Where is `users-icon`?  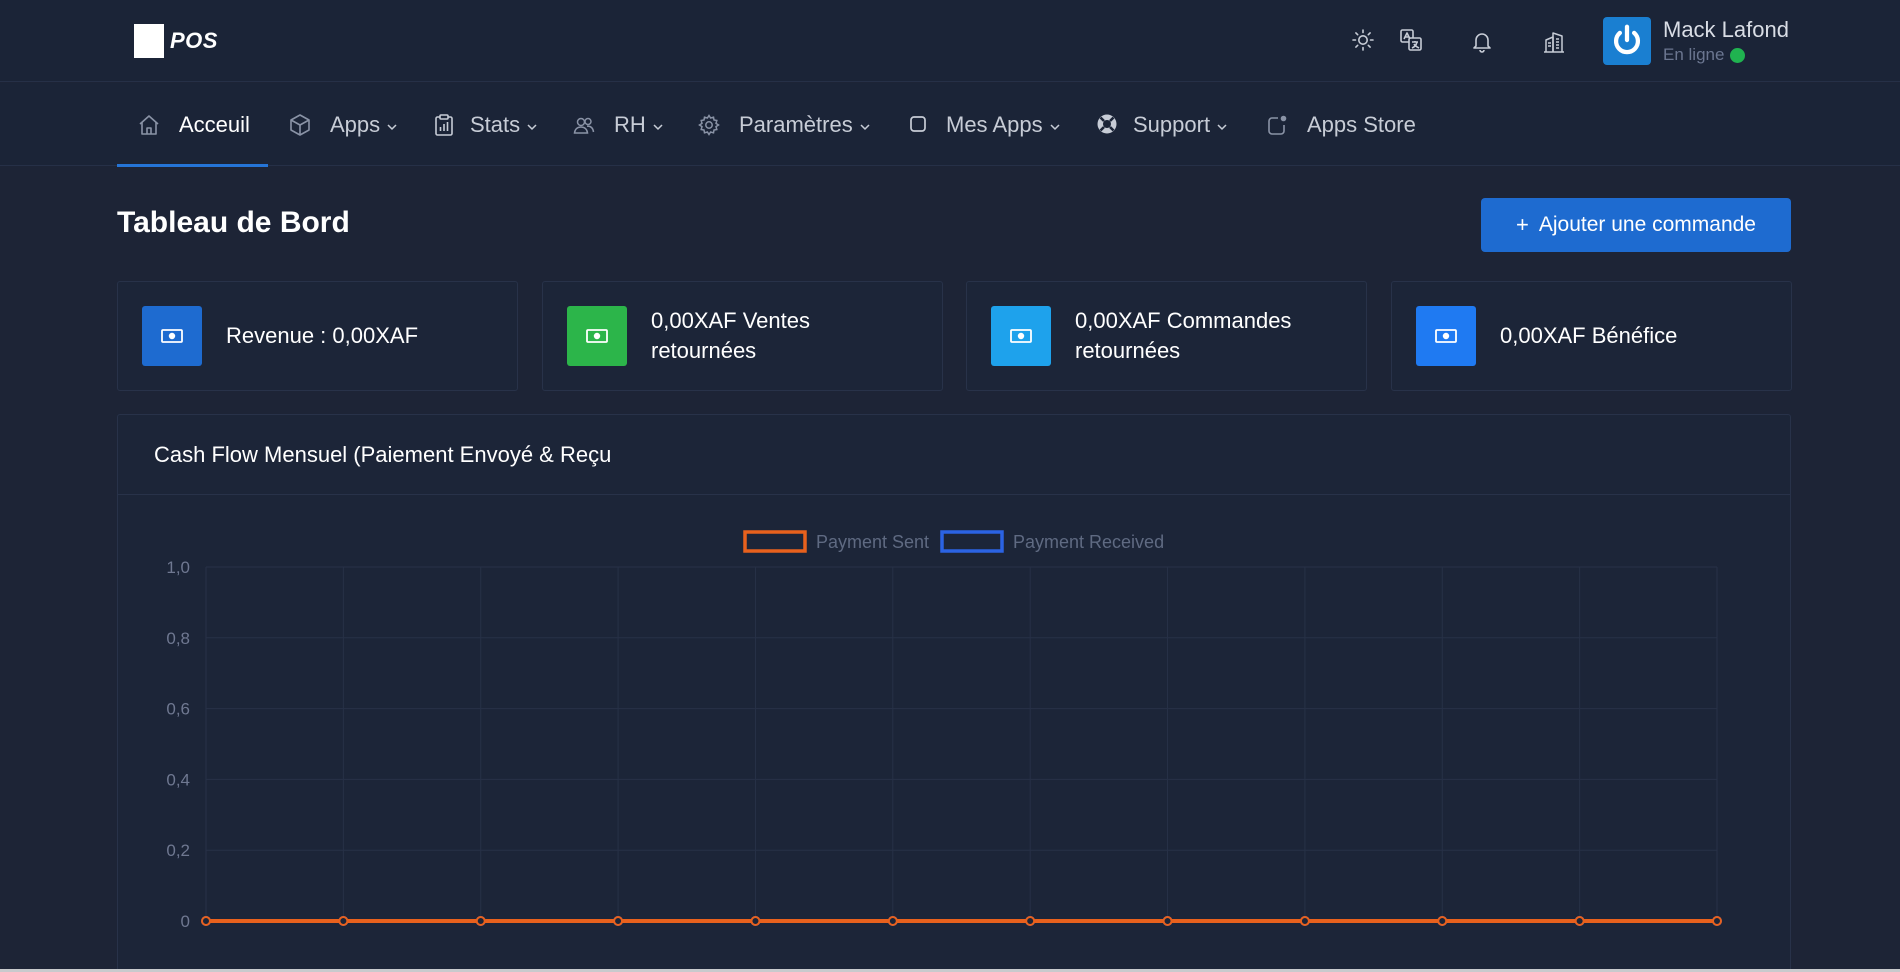 users-icon is located at coordinates (584, 125).